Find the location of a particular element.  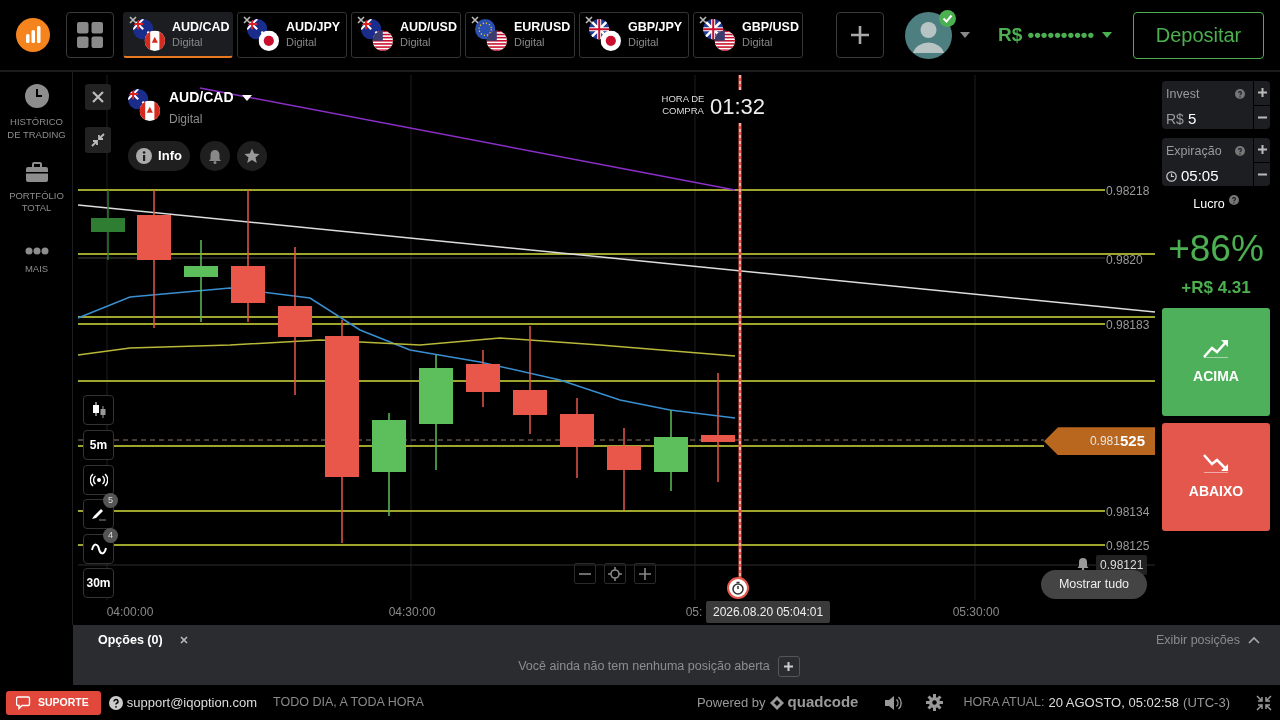

trend-up-icon is located at coordinates (1216, 347).